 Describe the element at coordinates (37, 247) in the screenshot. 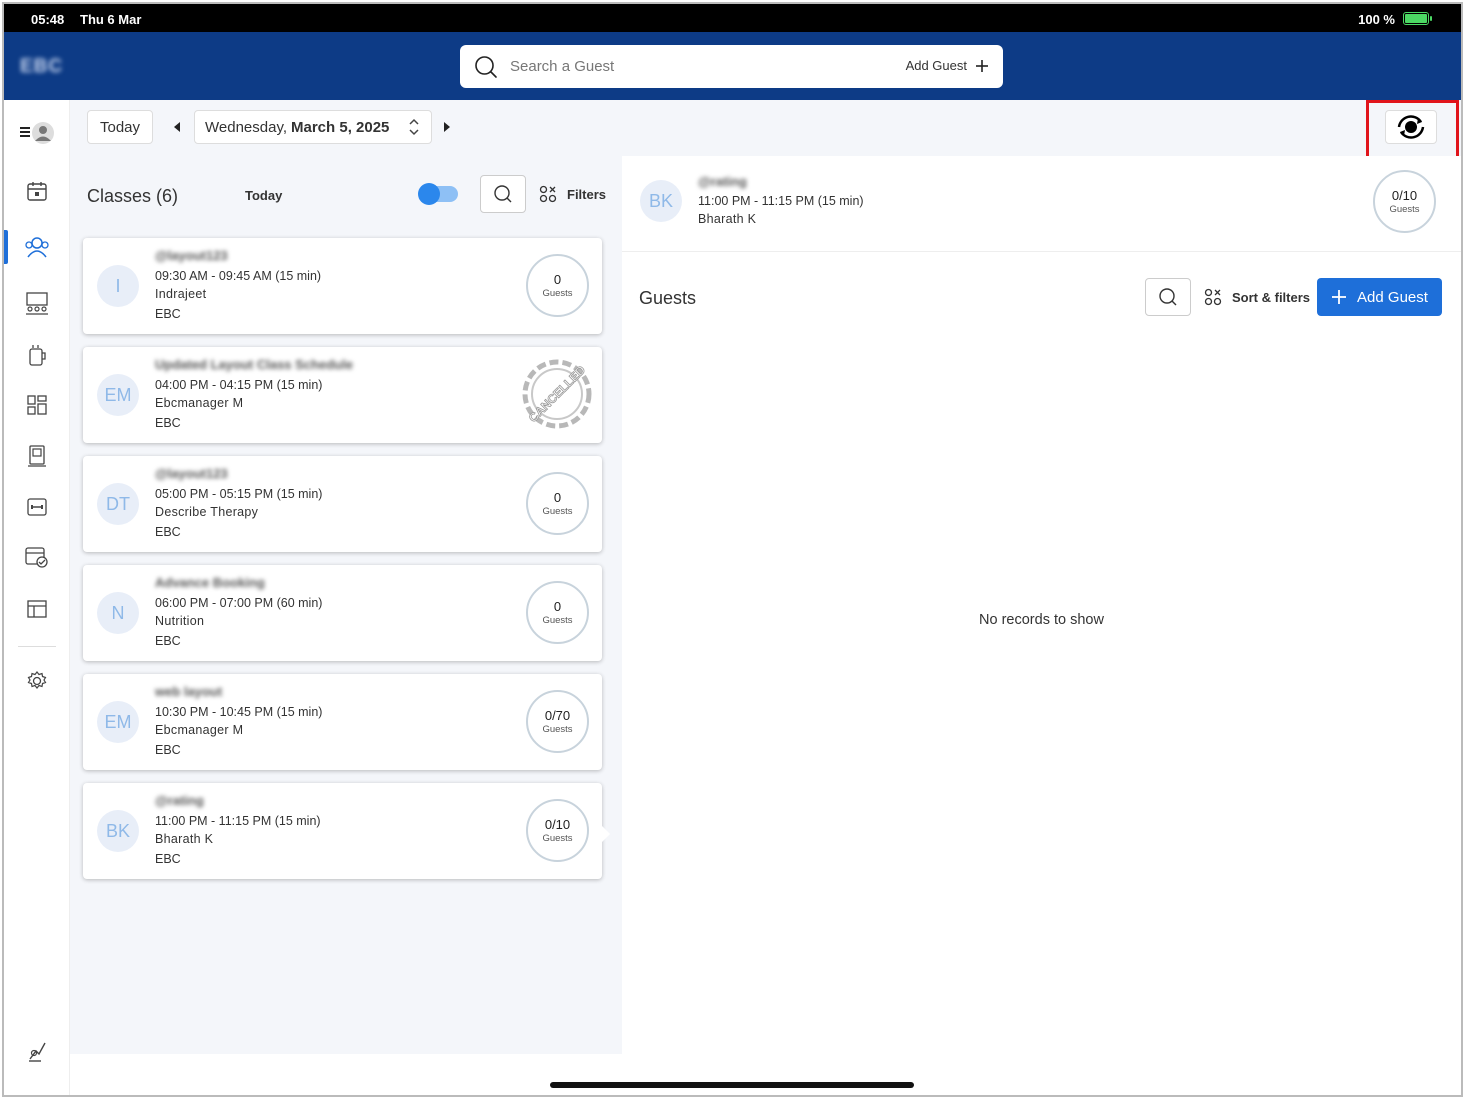

I see `guests-icon` at that location.